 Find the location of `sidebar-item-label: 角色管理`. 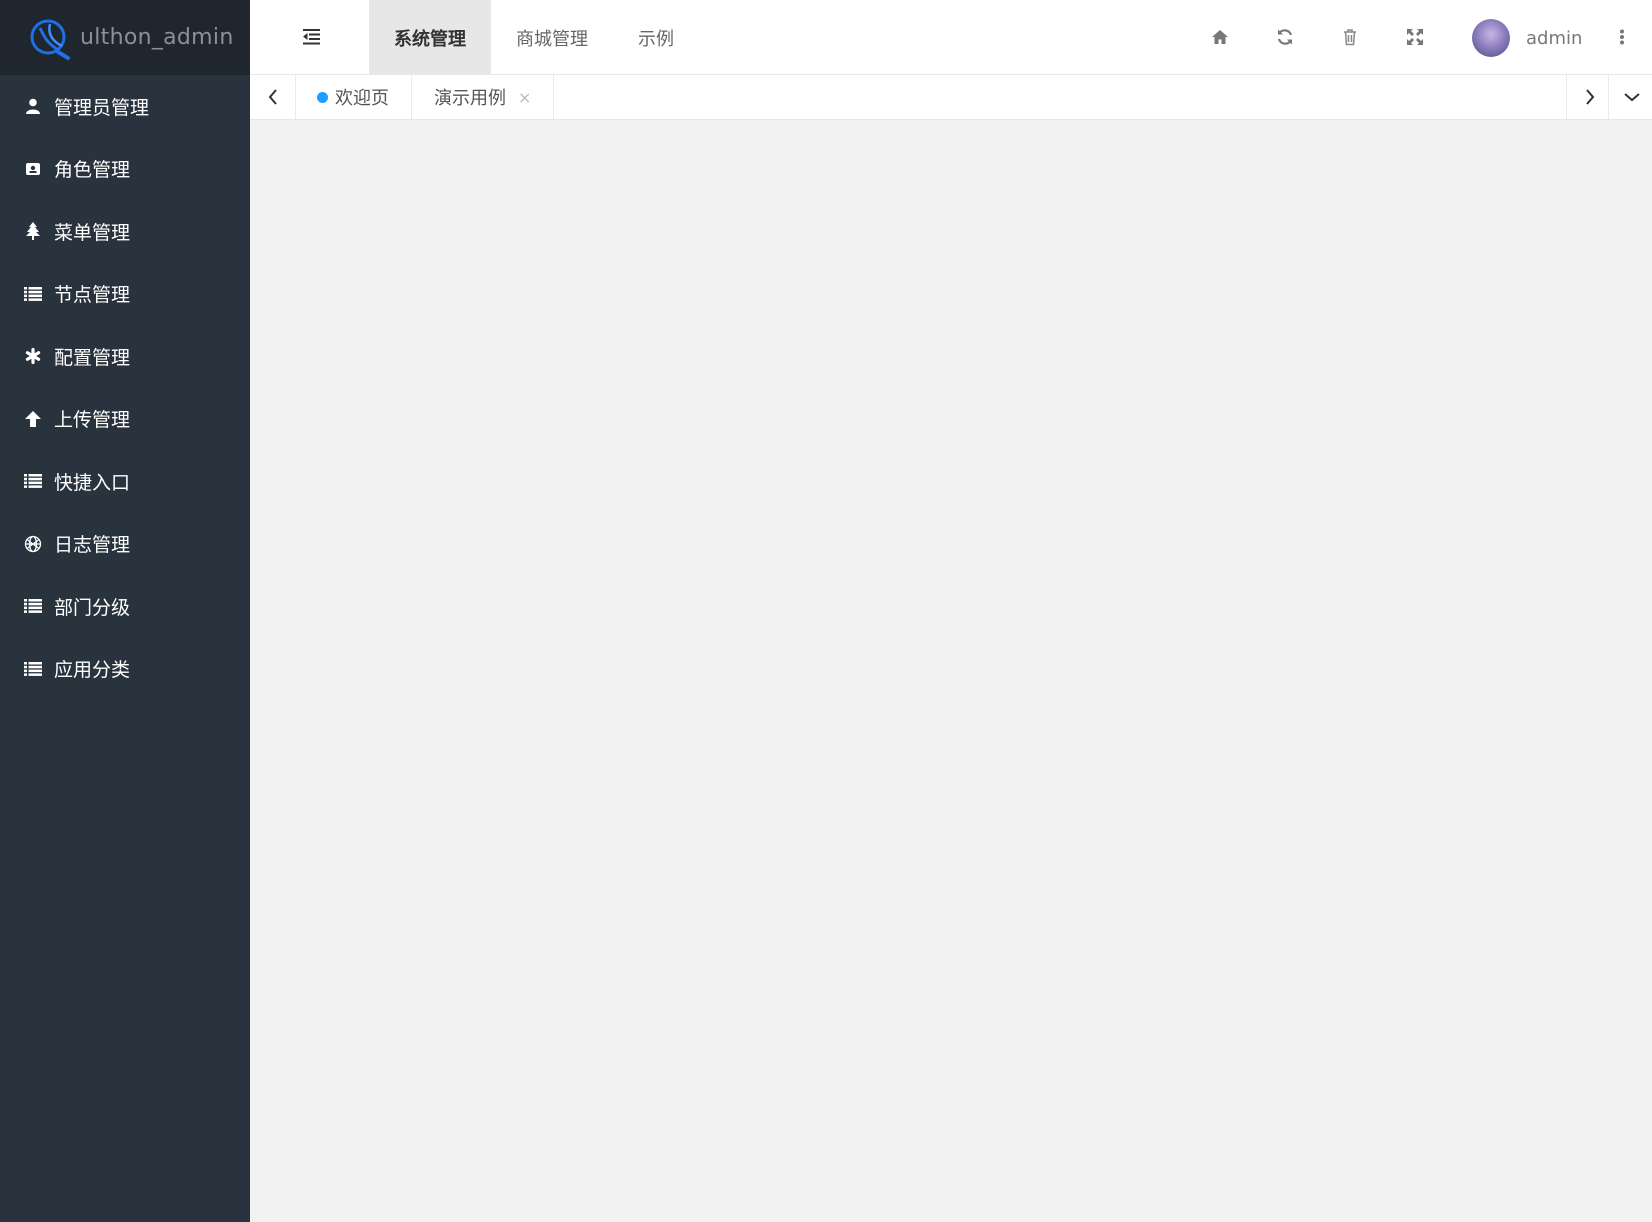

sidebar-item-label: 角色管理 is located at coordinates (92, 170).